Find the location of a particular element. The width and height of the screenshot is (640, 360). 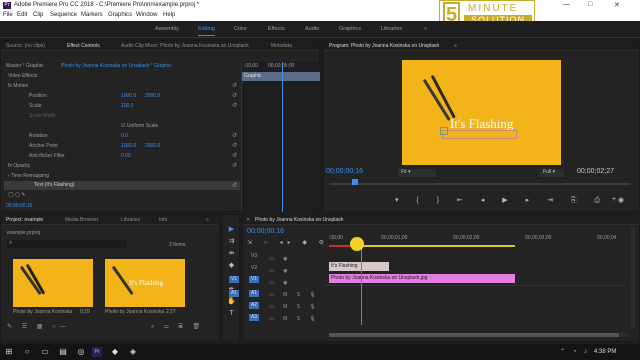

source-patch-v1: V1 is located at coordinates (234, 279).